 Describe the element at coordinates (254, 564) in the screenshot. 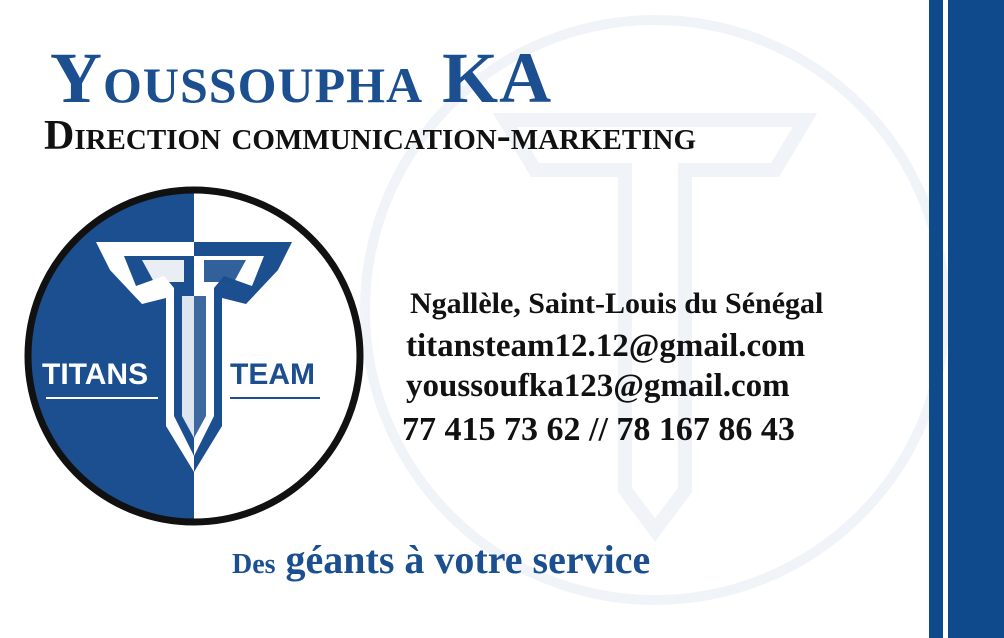

I see `slogan-initial: Des` at that location.